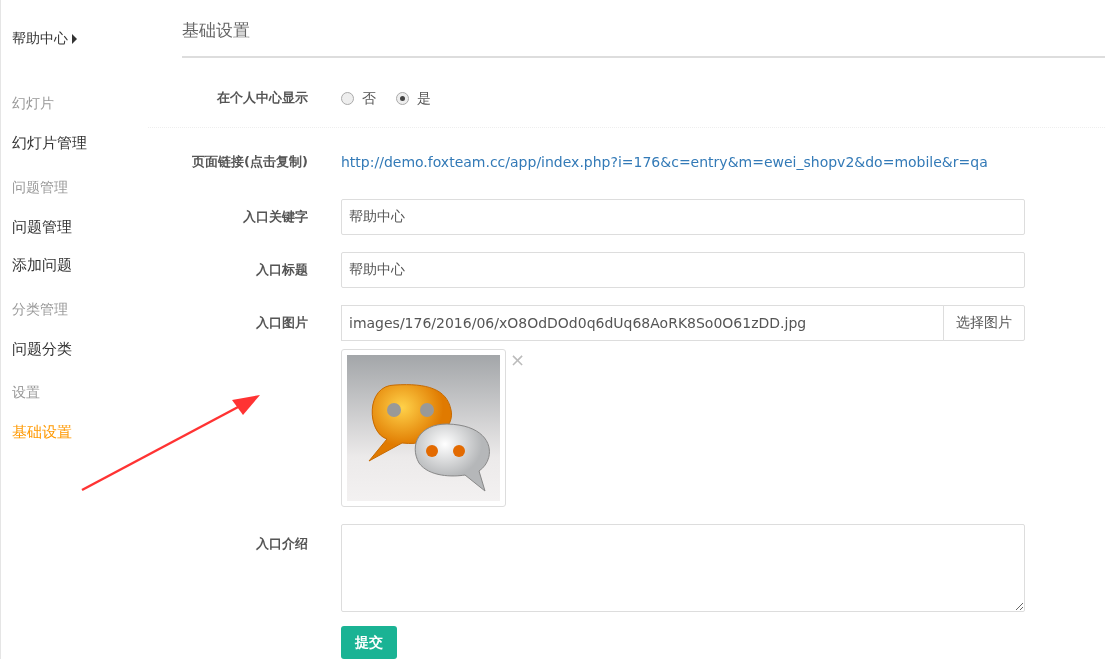 This screenshot has width=1105, height=665. What do you see at coordinates (643, 38) in the screenshot?
I see `page-title: 基础设置` at bounding box center [643, 38].